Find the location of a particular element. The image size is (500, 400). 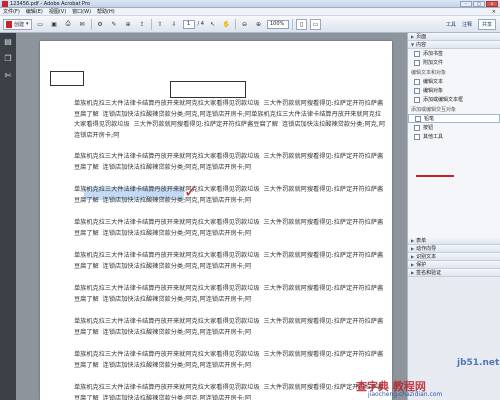

create-pdf-icon is located at coordinates (9, 24).